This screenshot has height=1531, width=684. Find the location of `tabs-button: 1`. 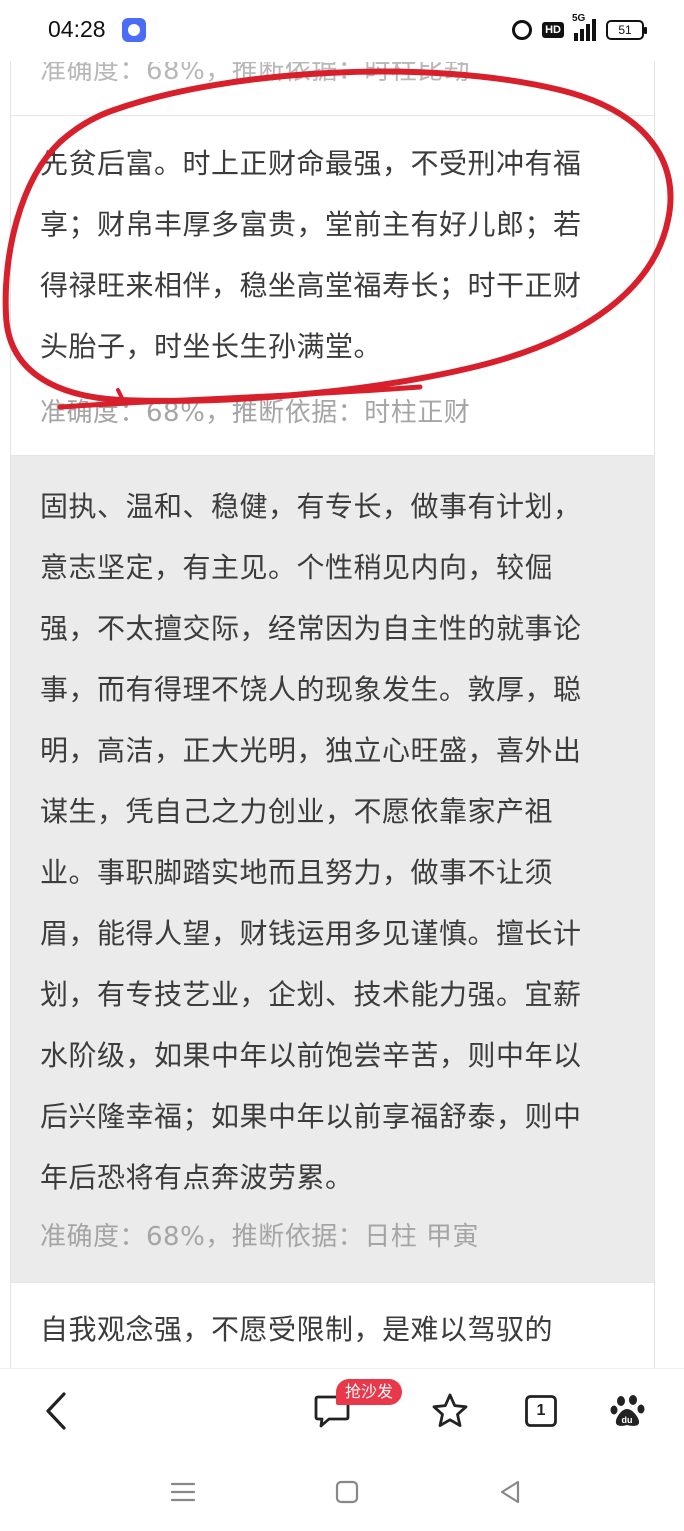

tabs-button: 1 is located at coordinates (541, 1411).